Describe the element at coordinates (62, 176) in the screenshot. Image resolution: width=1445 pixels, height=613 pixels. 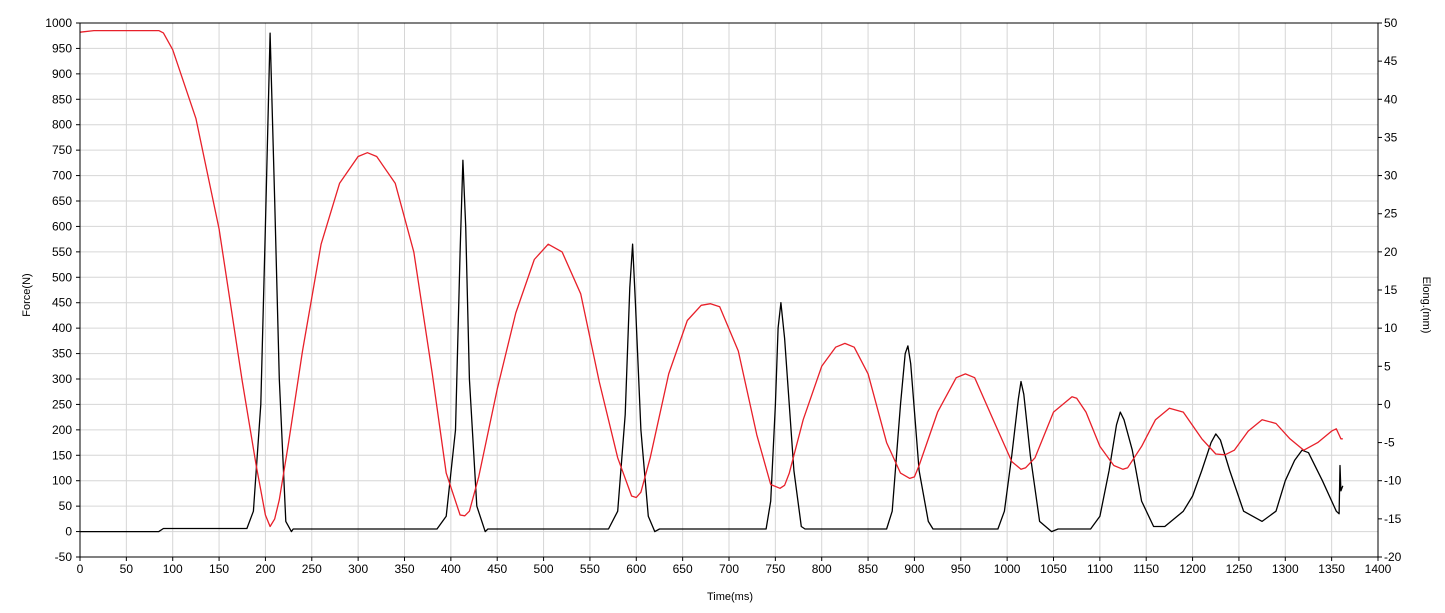
I see `y-tick-label: 700` at that location.